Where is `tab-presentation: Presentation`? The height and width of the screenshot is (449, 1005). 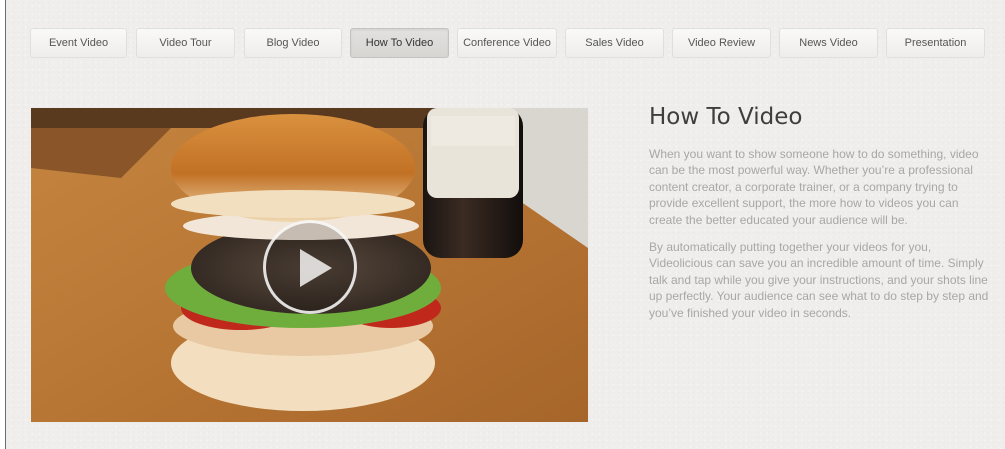 tab-presentation: Presentation is located at coordinates (935, 43).